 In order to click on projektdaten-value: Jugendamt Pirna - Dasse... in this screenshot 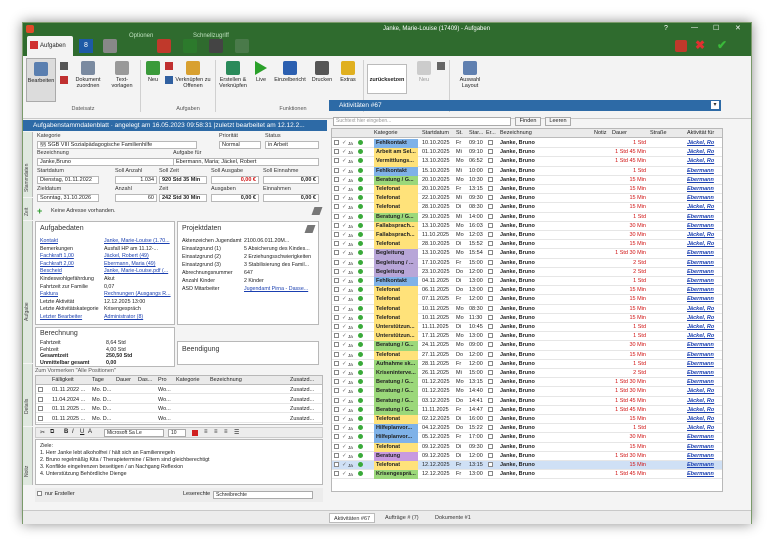, I will do `click(281, 289)`.